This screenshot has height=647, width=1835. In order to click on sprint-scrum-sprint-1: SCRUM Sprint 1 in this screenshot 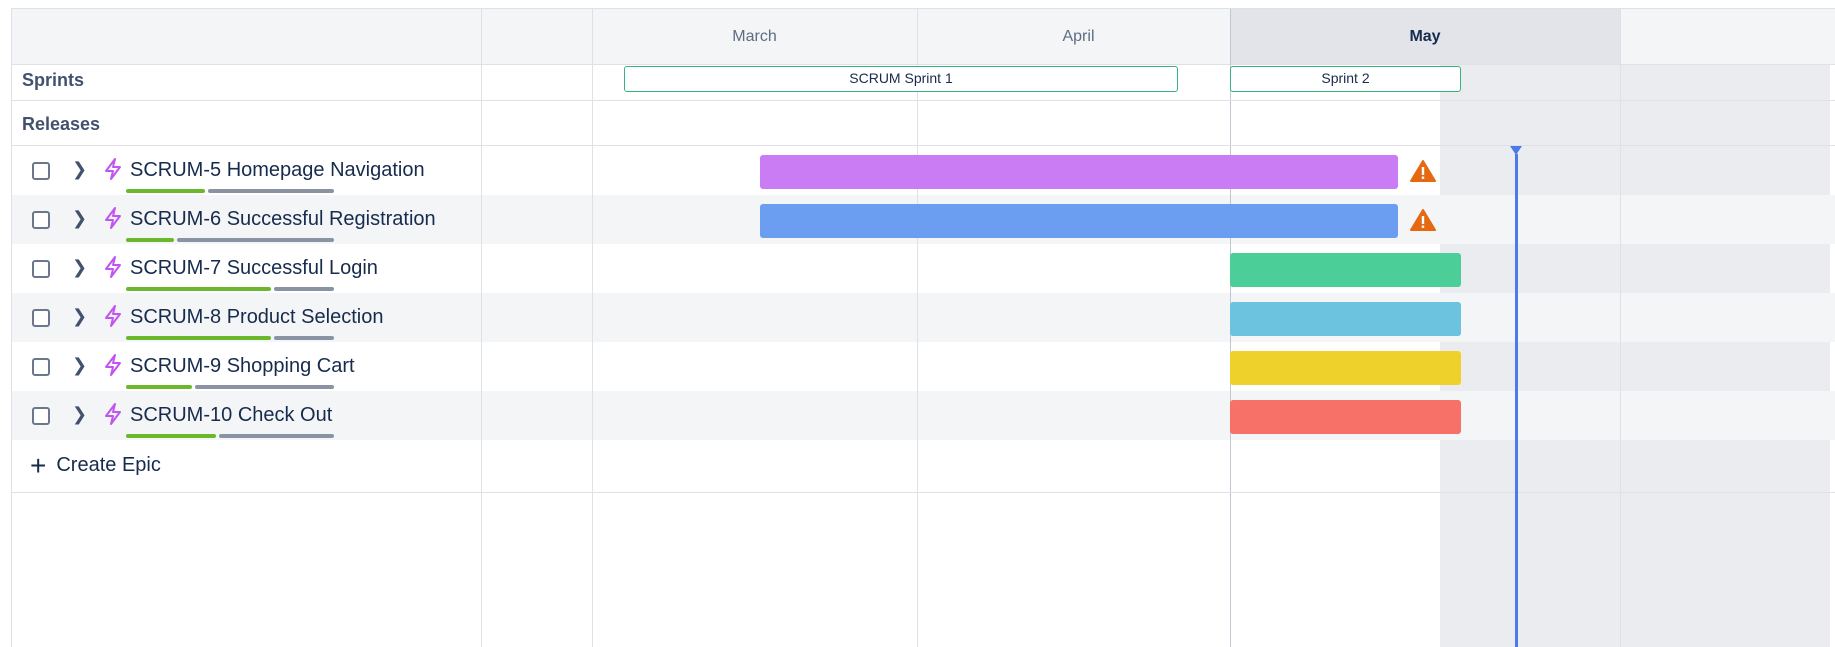, I will do `click(901, 79)`.